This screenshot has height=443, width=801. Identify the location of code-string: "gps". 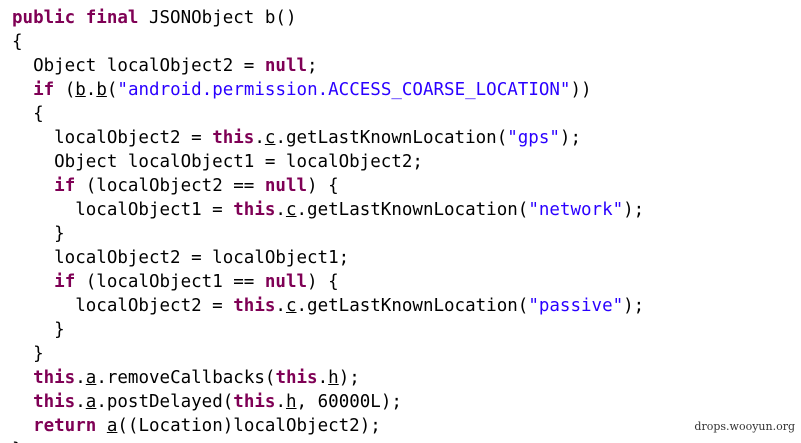
(533, 138).